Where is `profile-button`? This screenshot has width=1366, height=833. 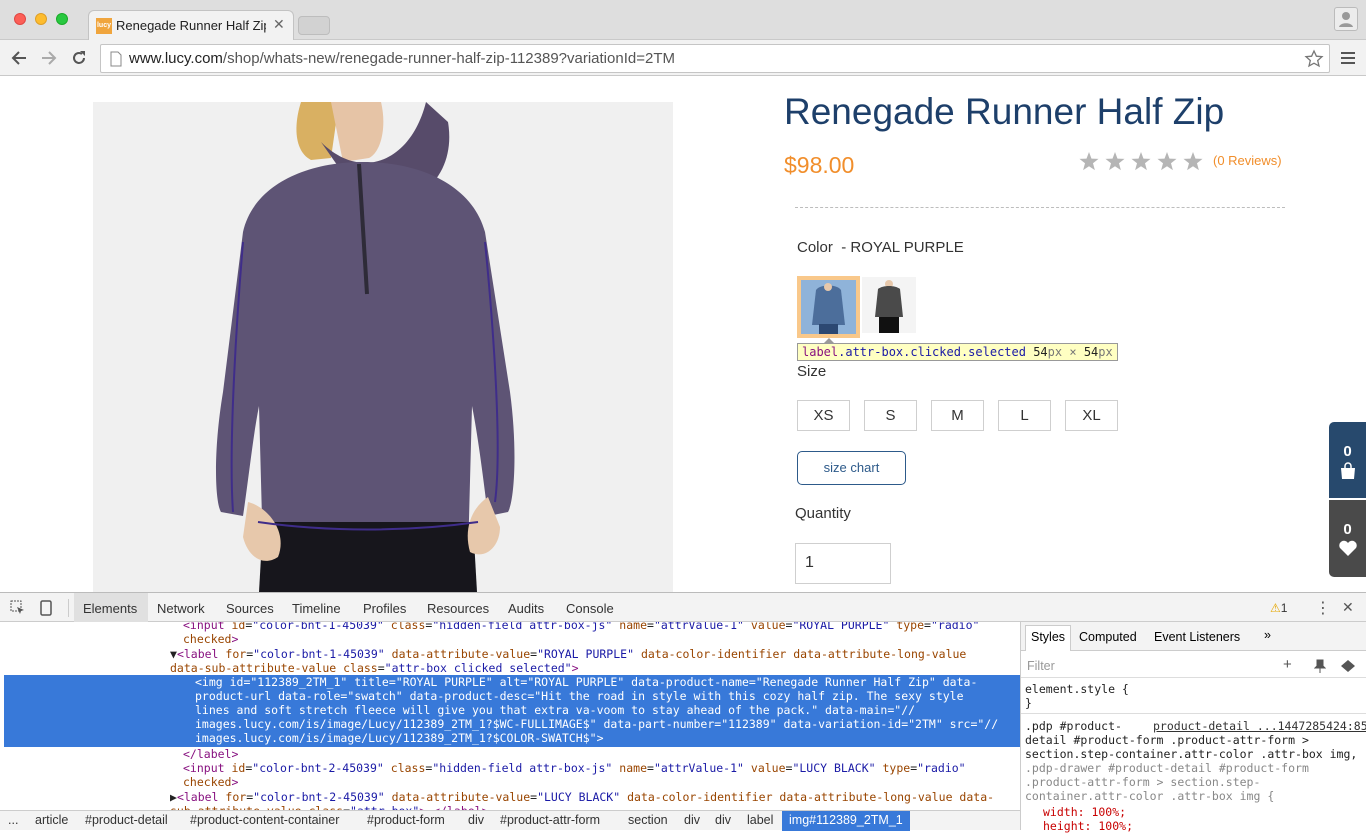
profile-button is located at coordinates (1346, 19).